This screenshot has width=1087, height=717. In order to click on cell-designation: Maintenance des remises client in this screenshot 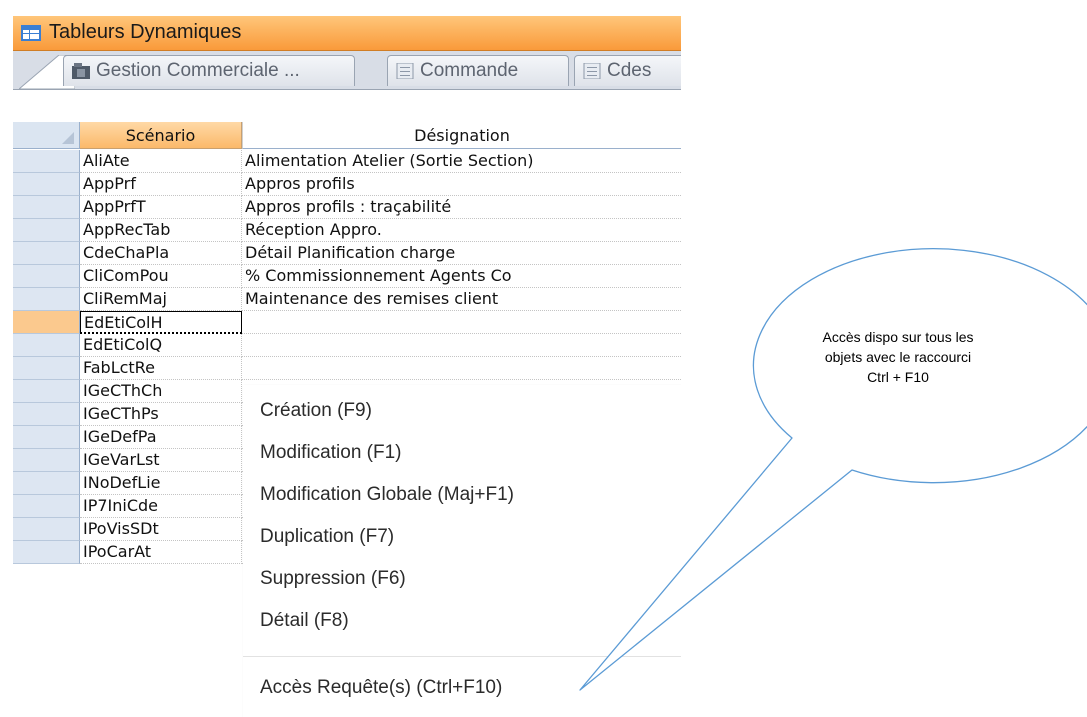, I will do `click(461, 299)`.